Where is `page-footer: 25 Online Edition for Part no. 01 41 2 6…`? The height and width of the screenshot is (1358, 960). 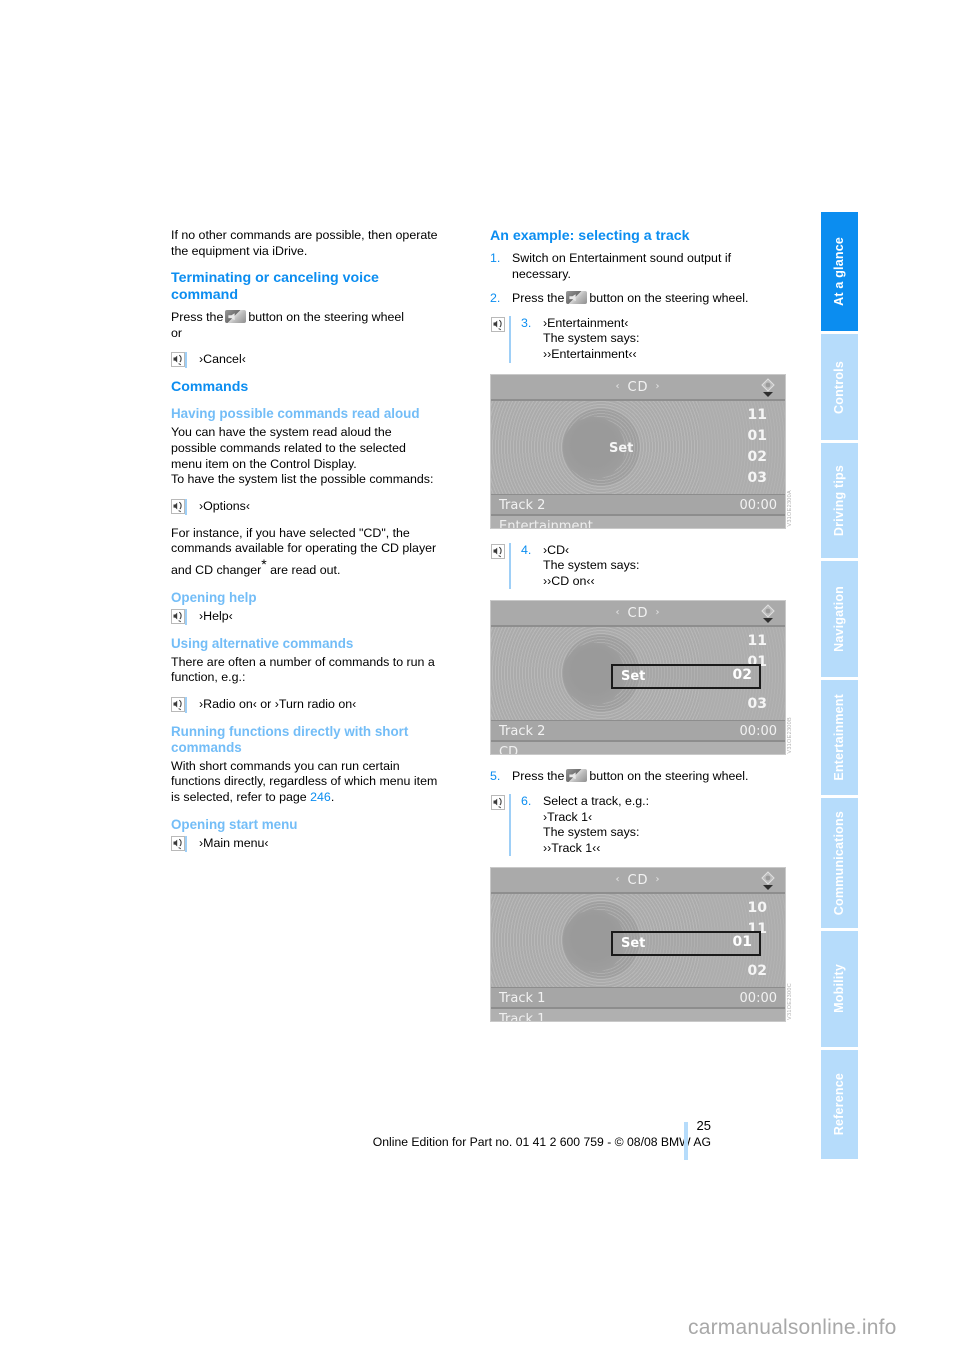
page-footer: 25 Online Edition for Part no. 01 41 2 6… is located at coordinates (441, 1133).